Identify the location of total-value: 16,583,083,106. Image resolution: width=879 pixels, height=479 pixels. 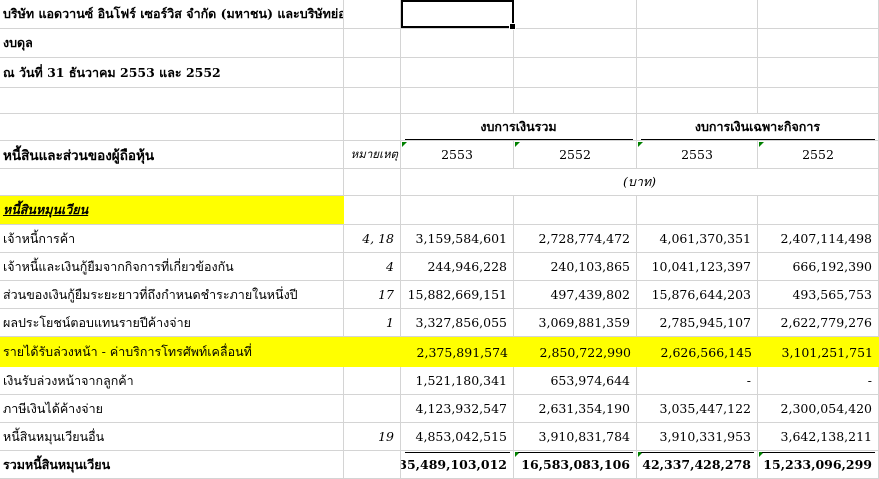
(575, 465).